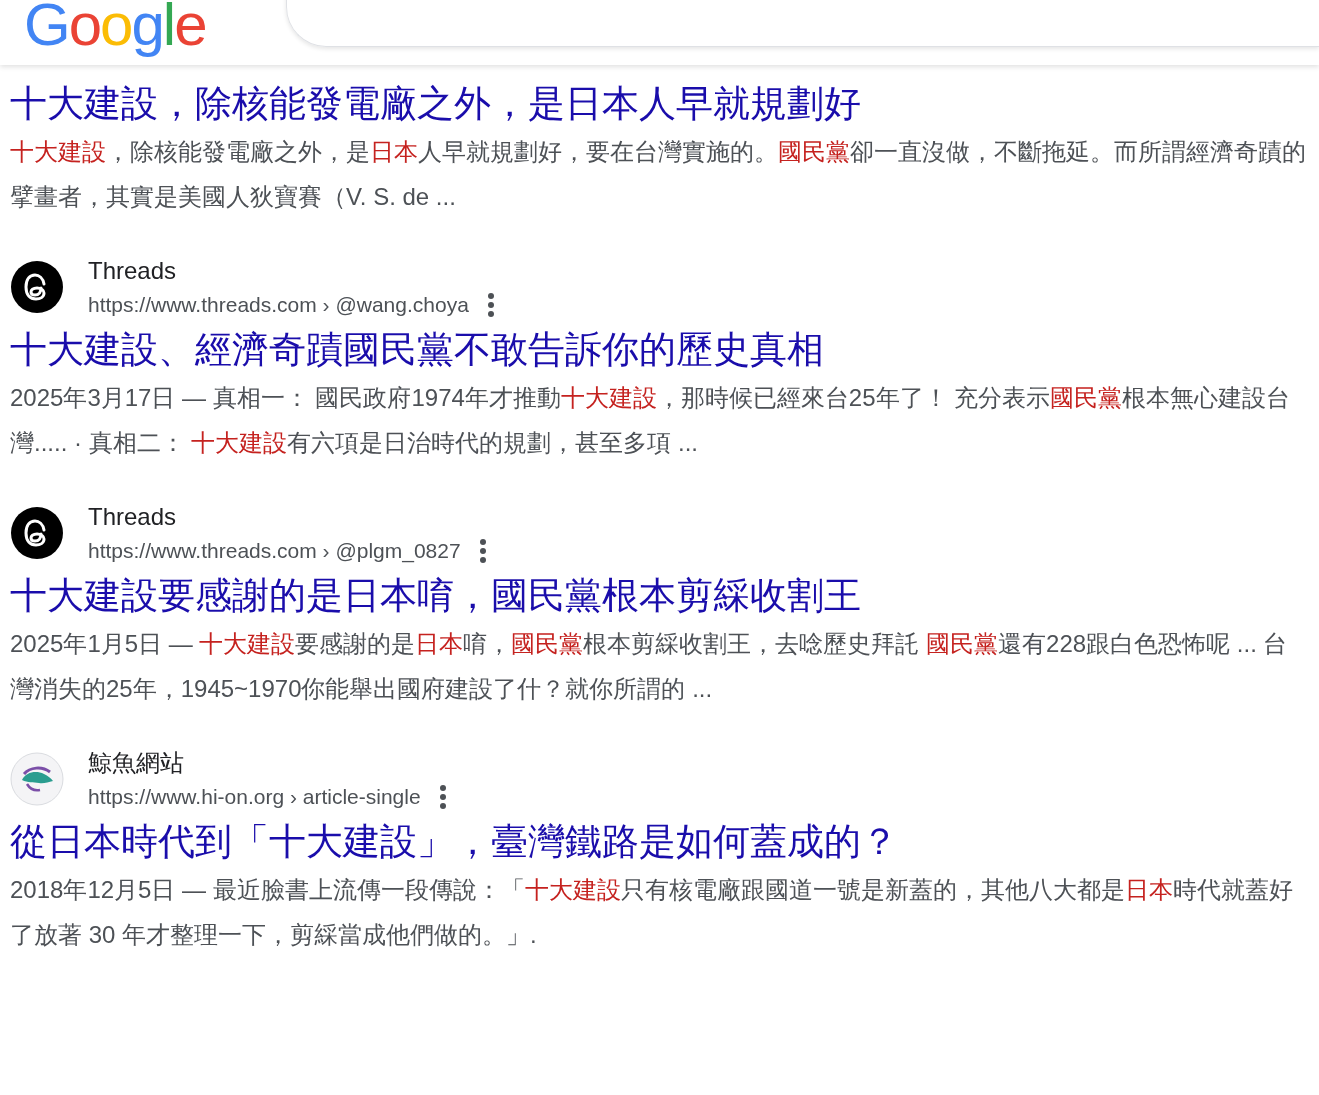  Describe the element at coordinates (274, 551) in the screenshot. I see `site-url: https://www.threads.com › @plgm_0827` at that location.